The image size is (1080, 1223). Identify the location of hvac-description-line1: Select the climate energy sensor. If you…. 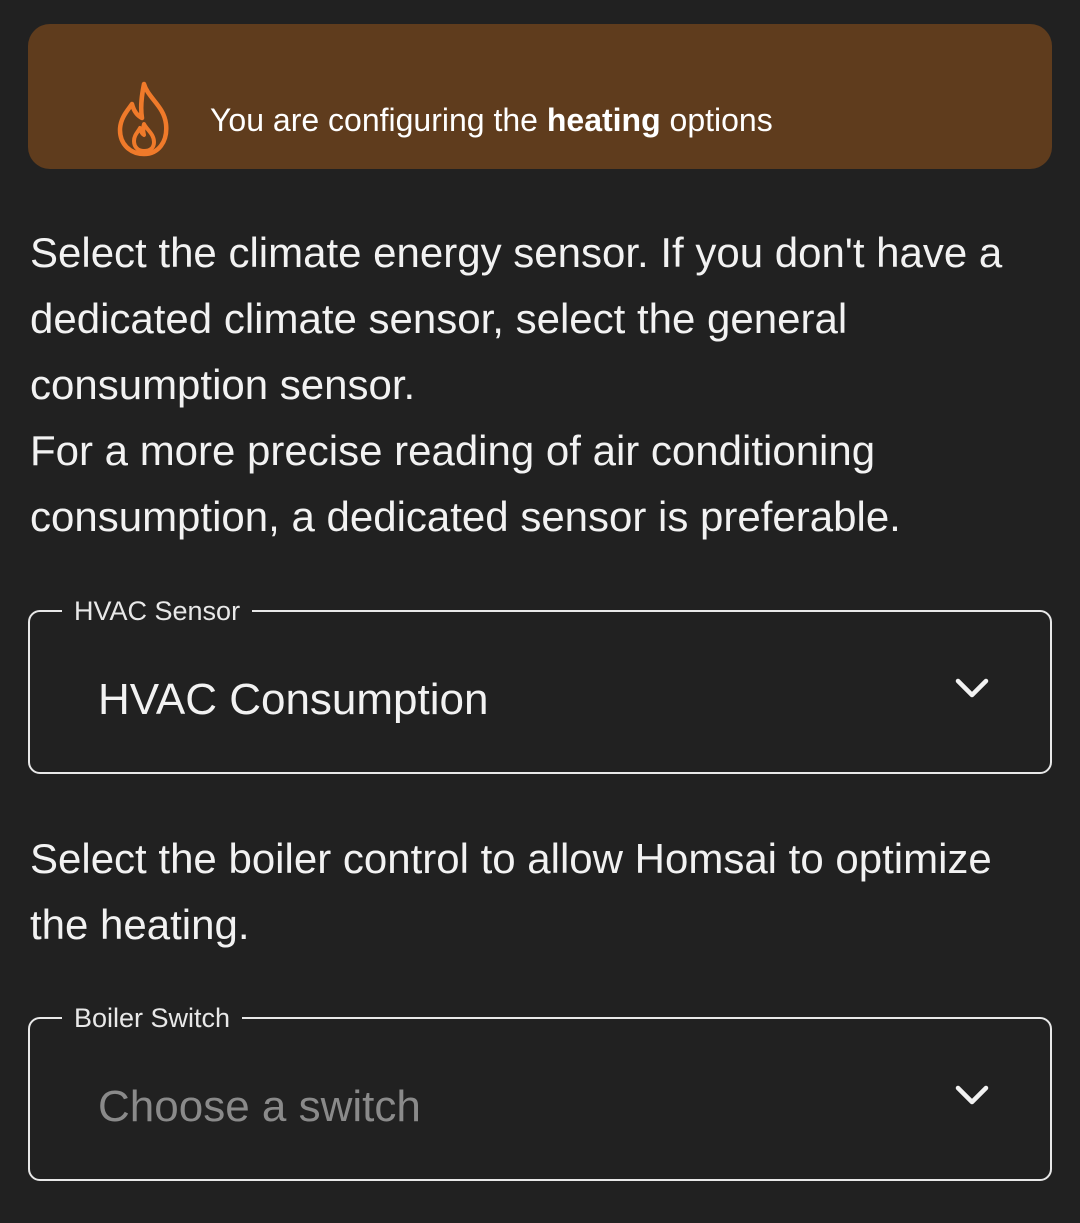
(516, 318).